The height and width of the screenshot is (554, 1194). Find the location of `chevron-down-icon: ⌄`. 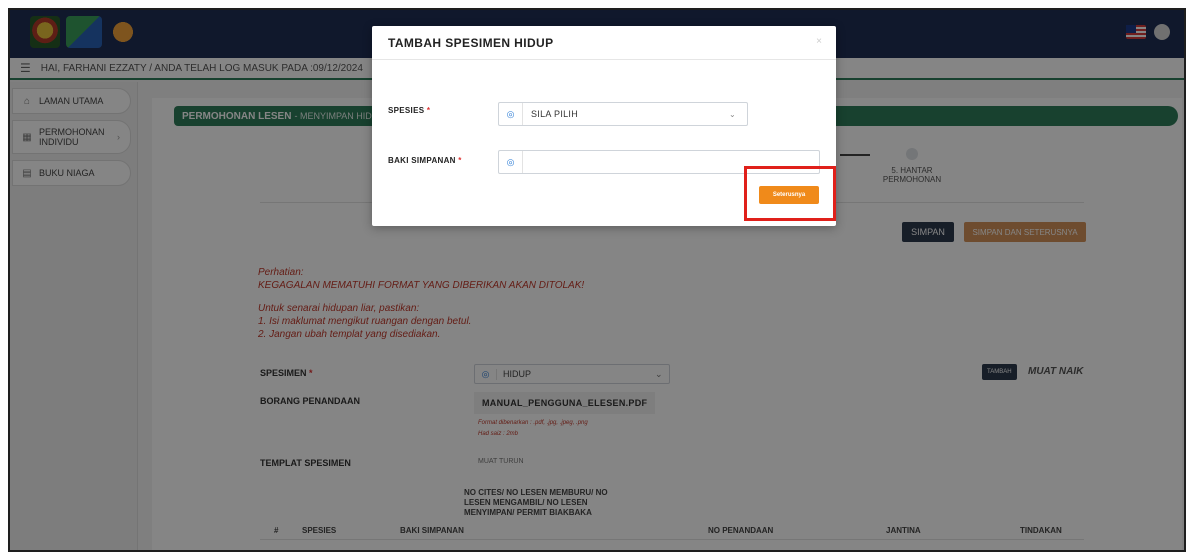

chevron-down-icon: ⌄ is located at coordinates (732, 114).